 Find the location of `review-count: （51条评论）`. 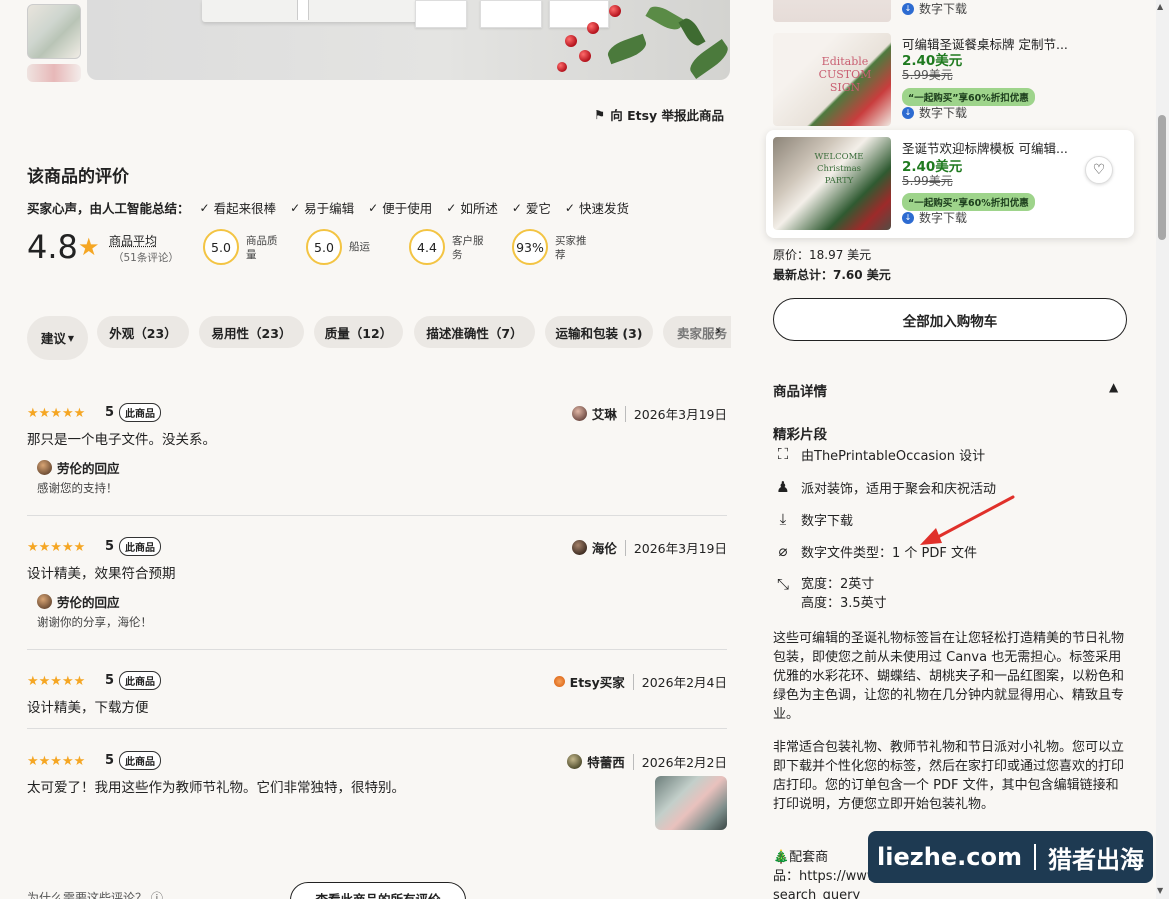

review-count: （51条评论） is located at coordinates (146, 258).